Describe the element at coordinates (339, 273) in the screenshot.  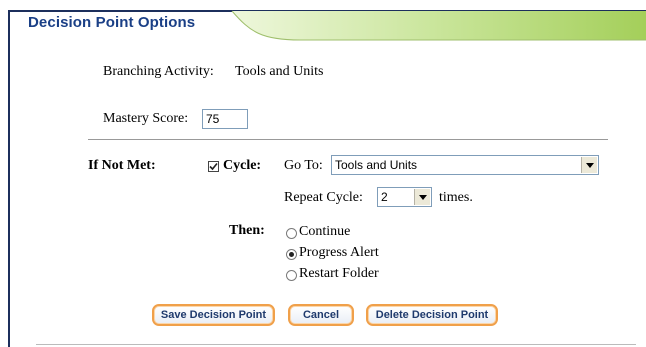
I see `option-restart-folder-label: Restart Folder` at that location.